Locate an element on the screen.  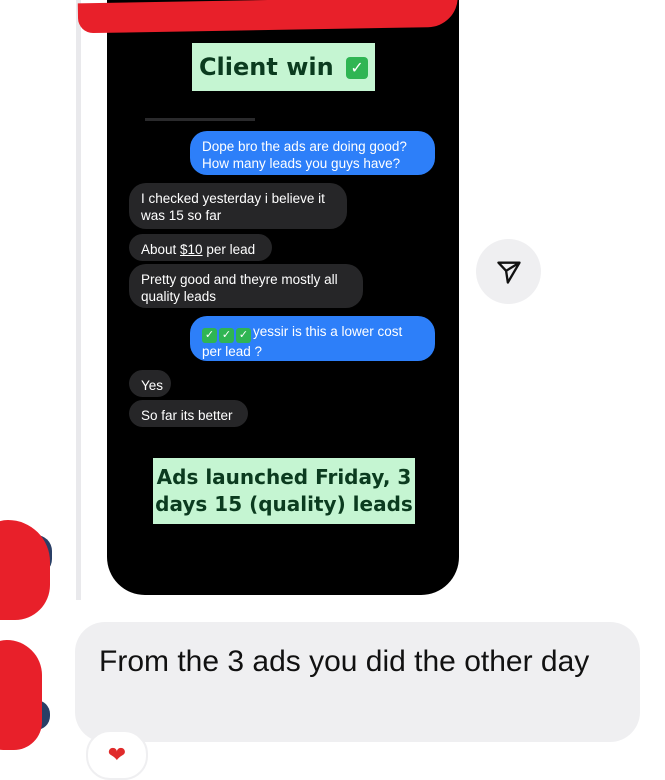
message-text: per lead is located at coordinates (229, 249).